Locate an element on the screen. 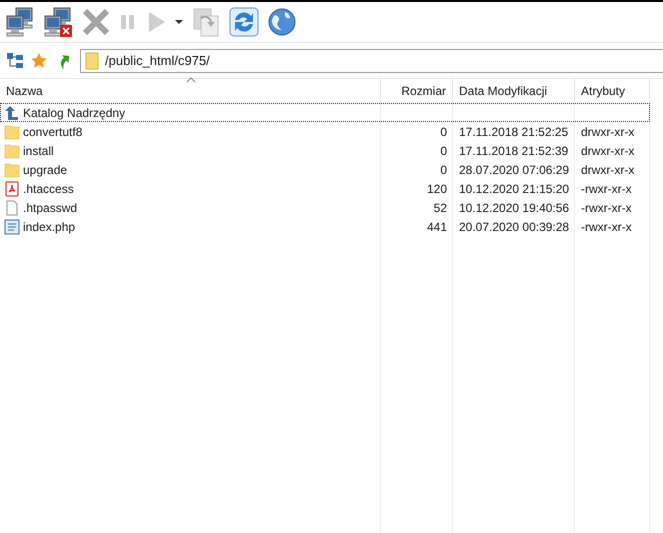 The width and height of the screenshot is (663, 533). date-cell-text: 17.11.2018 21:52:39 is located at coordinates (513, 151).